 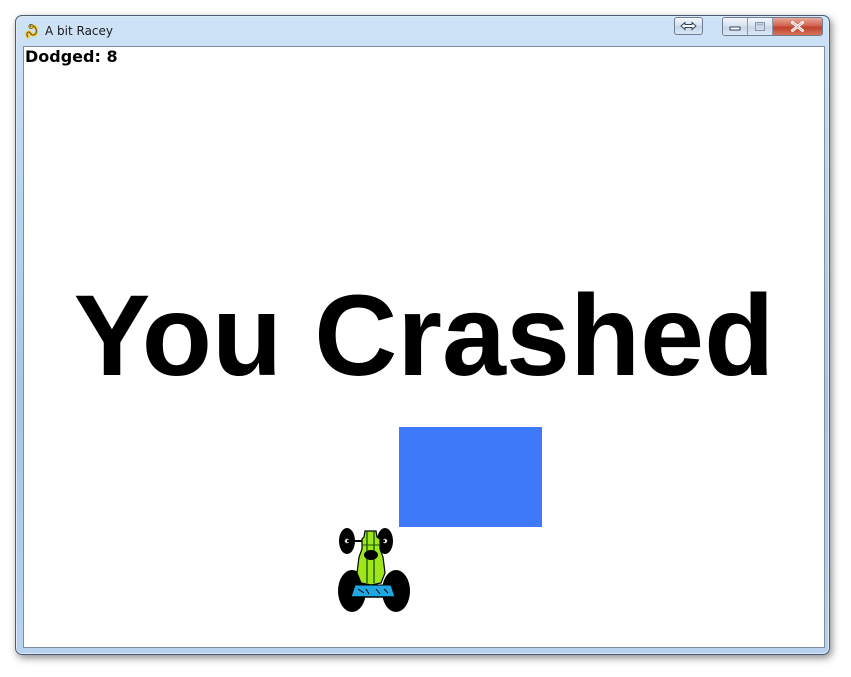 I want to click on pygame-snake-icon, so click(x=32, y=31).